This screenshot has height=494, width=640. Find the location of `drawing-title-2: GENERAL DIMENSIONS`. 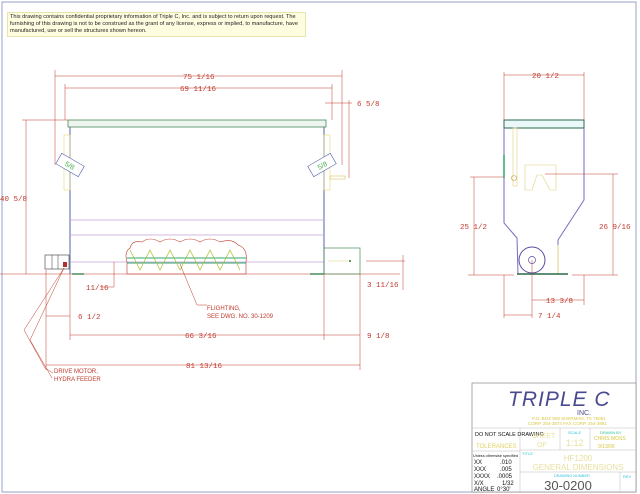

drawing-title-2: GENERAL DIMENSIONS is located at coordinates (578, 467).